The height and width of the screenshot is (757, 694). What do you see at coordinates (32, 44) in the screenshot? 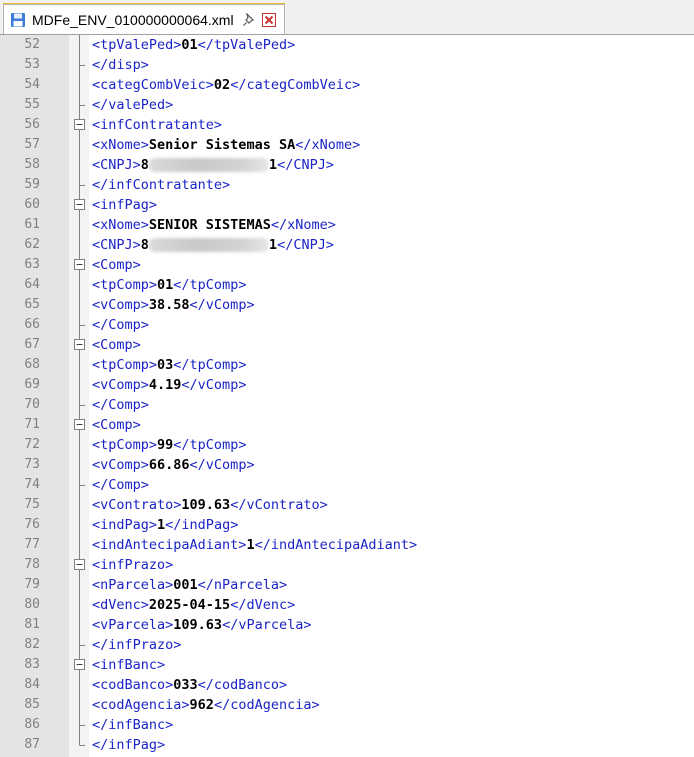
I see `line-number: 52` at bounding box center [32, 44].